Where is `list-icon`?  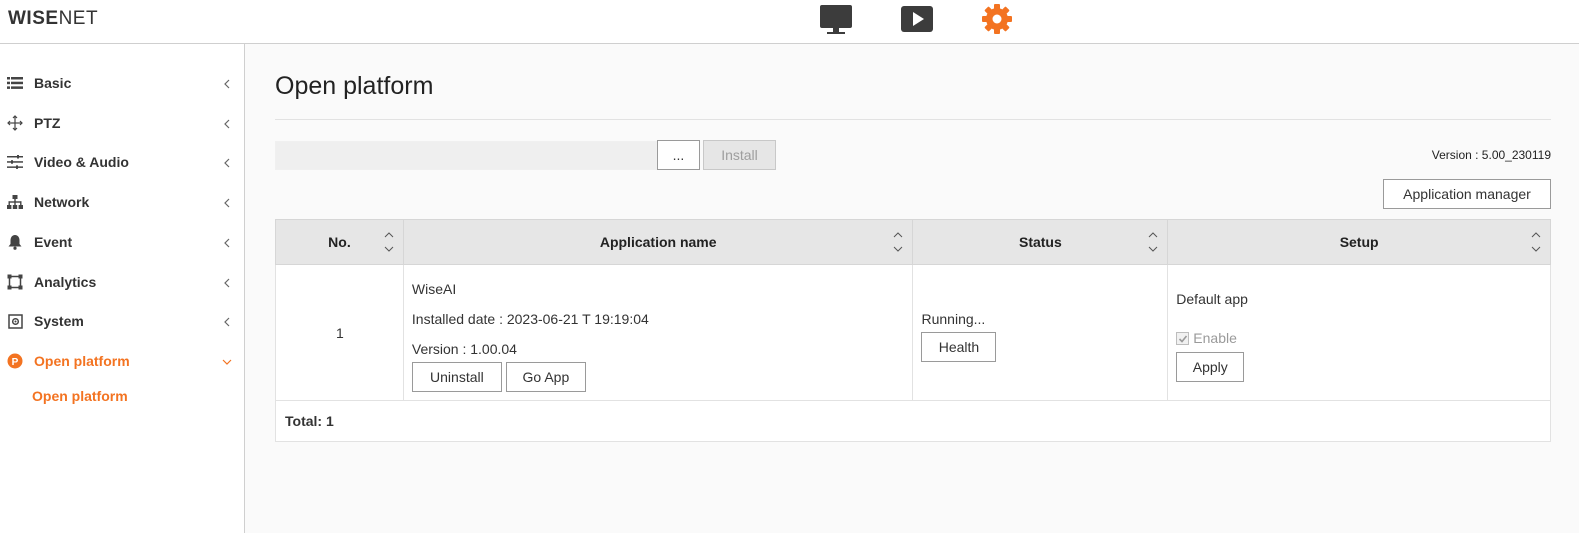
list-icon is located at coordinates (15, 83).